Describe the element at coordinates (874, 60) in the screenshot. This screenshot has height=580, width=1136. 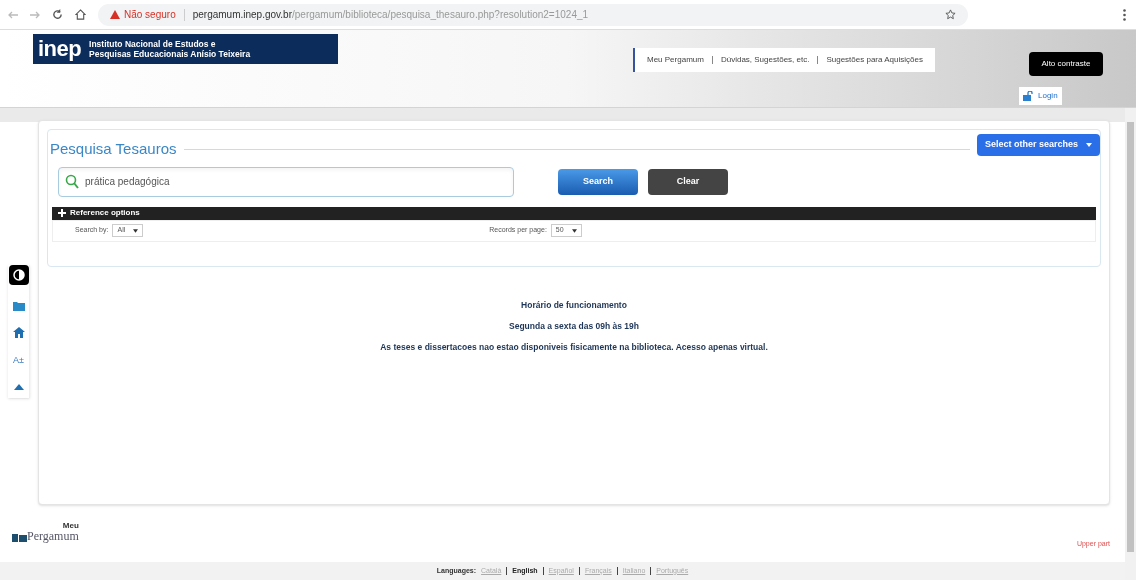
I see `top-link: Sugestões para Aquisições` at that location.